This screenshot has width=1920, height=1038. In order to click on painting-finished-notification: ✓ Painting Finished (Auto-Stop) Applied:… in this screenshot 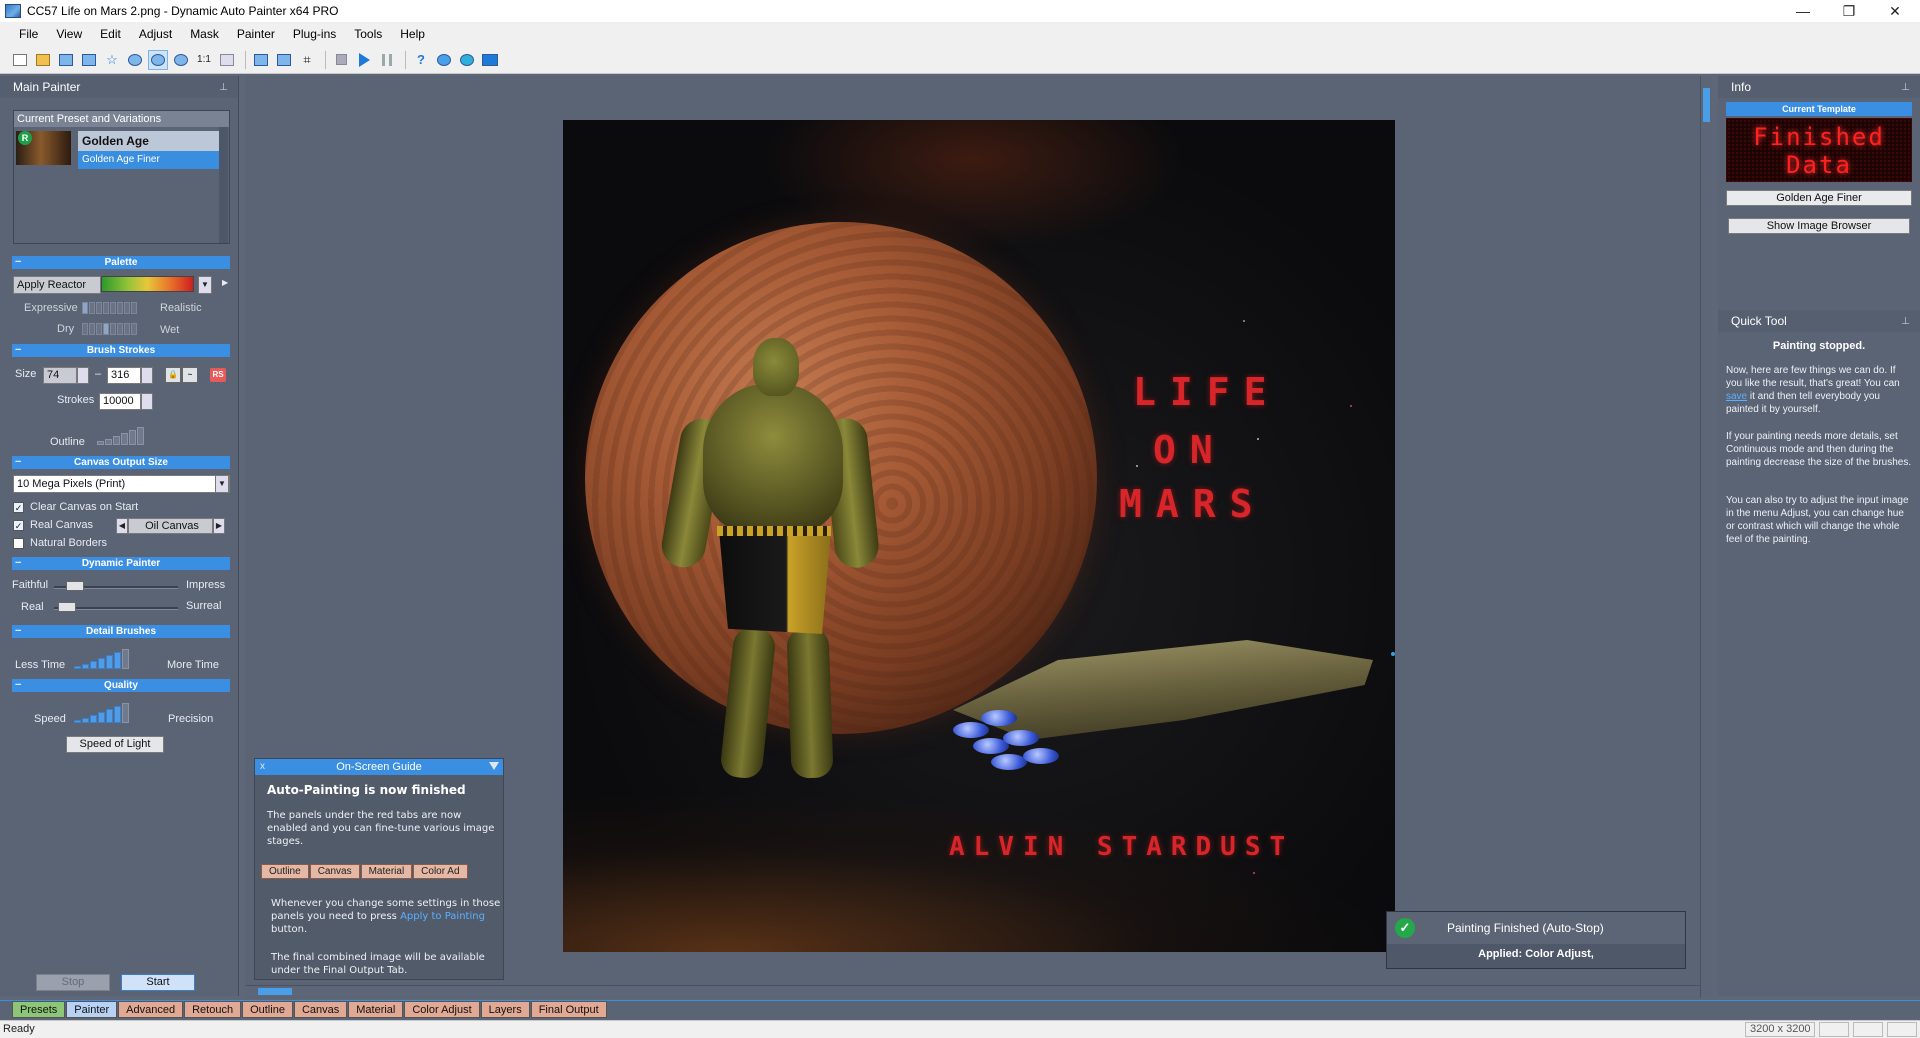, I will do `click(1536, 940)`.